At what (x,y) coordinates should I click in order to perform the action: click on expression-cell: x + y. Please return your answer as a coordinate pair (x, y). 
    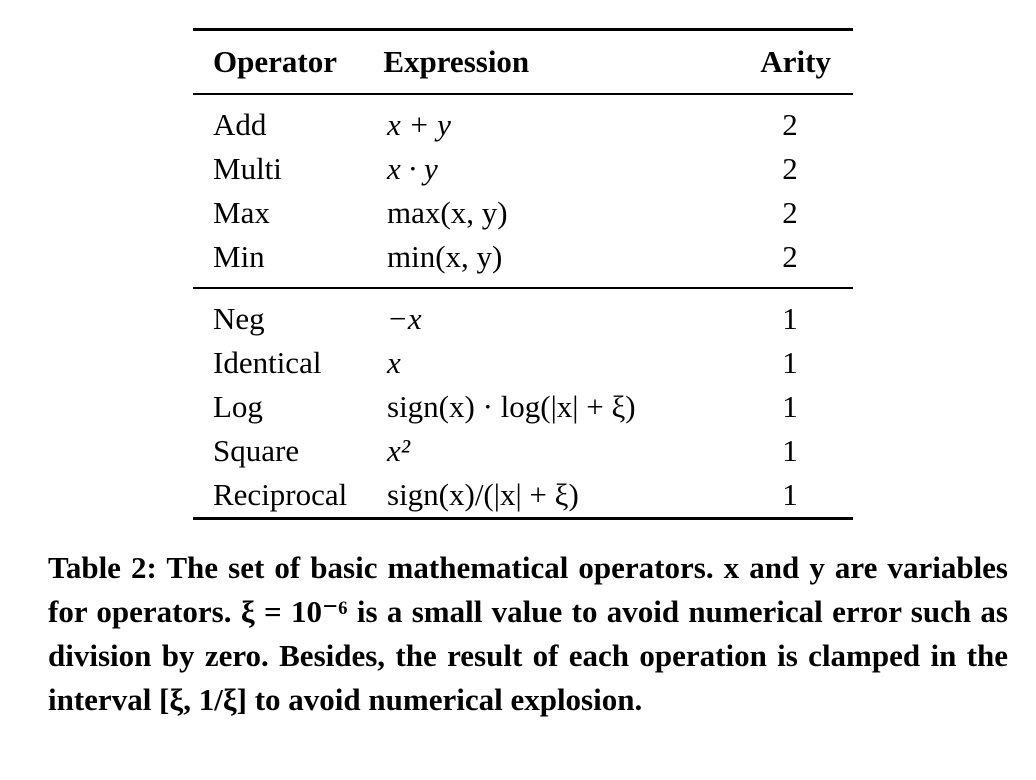
    Looking at the image, I should click on (419, 124).